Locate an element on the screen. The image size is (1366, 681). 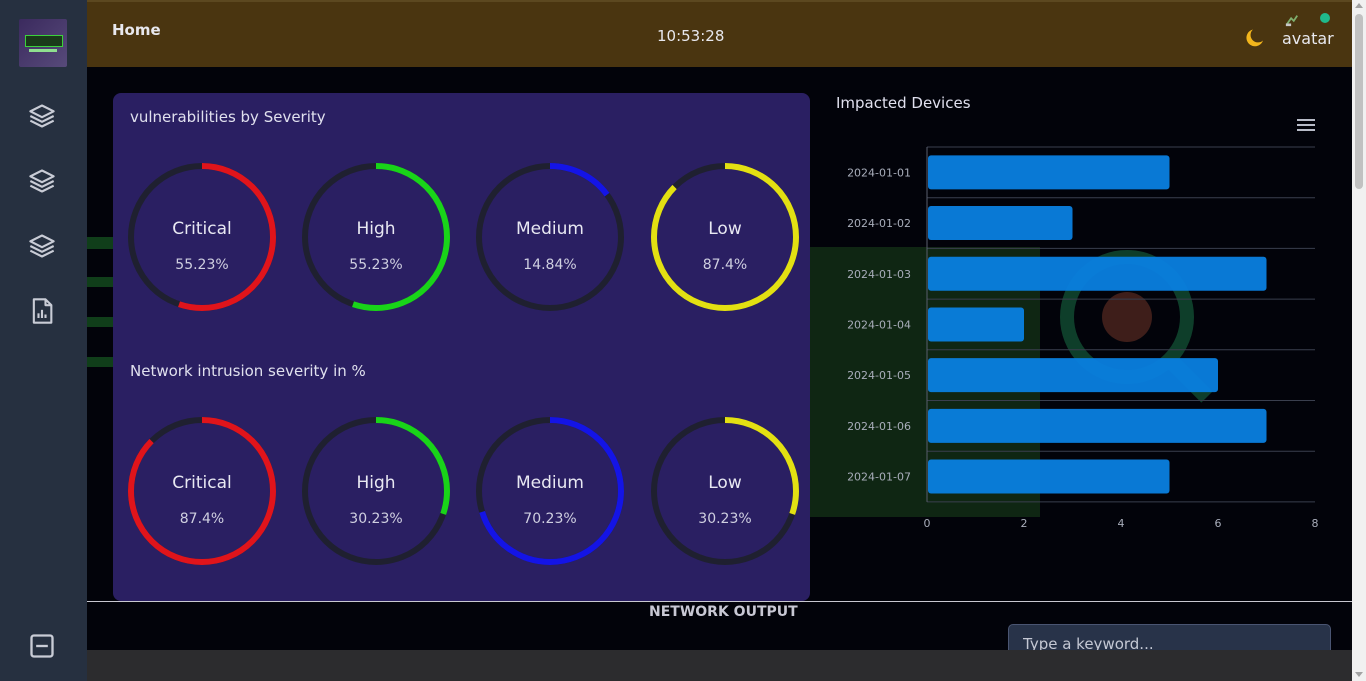
category-label: 2024-01-02 is located at coordinates (879, 223).